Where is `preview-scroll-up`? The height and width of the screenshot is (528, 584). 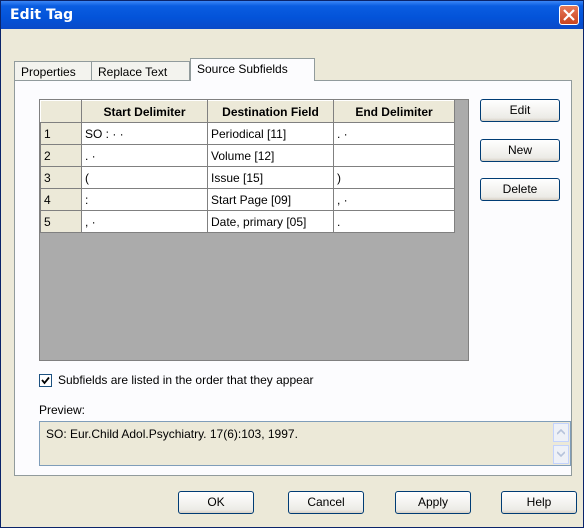
preview-scroll-up is located at coordinates (561, 432).